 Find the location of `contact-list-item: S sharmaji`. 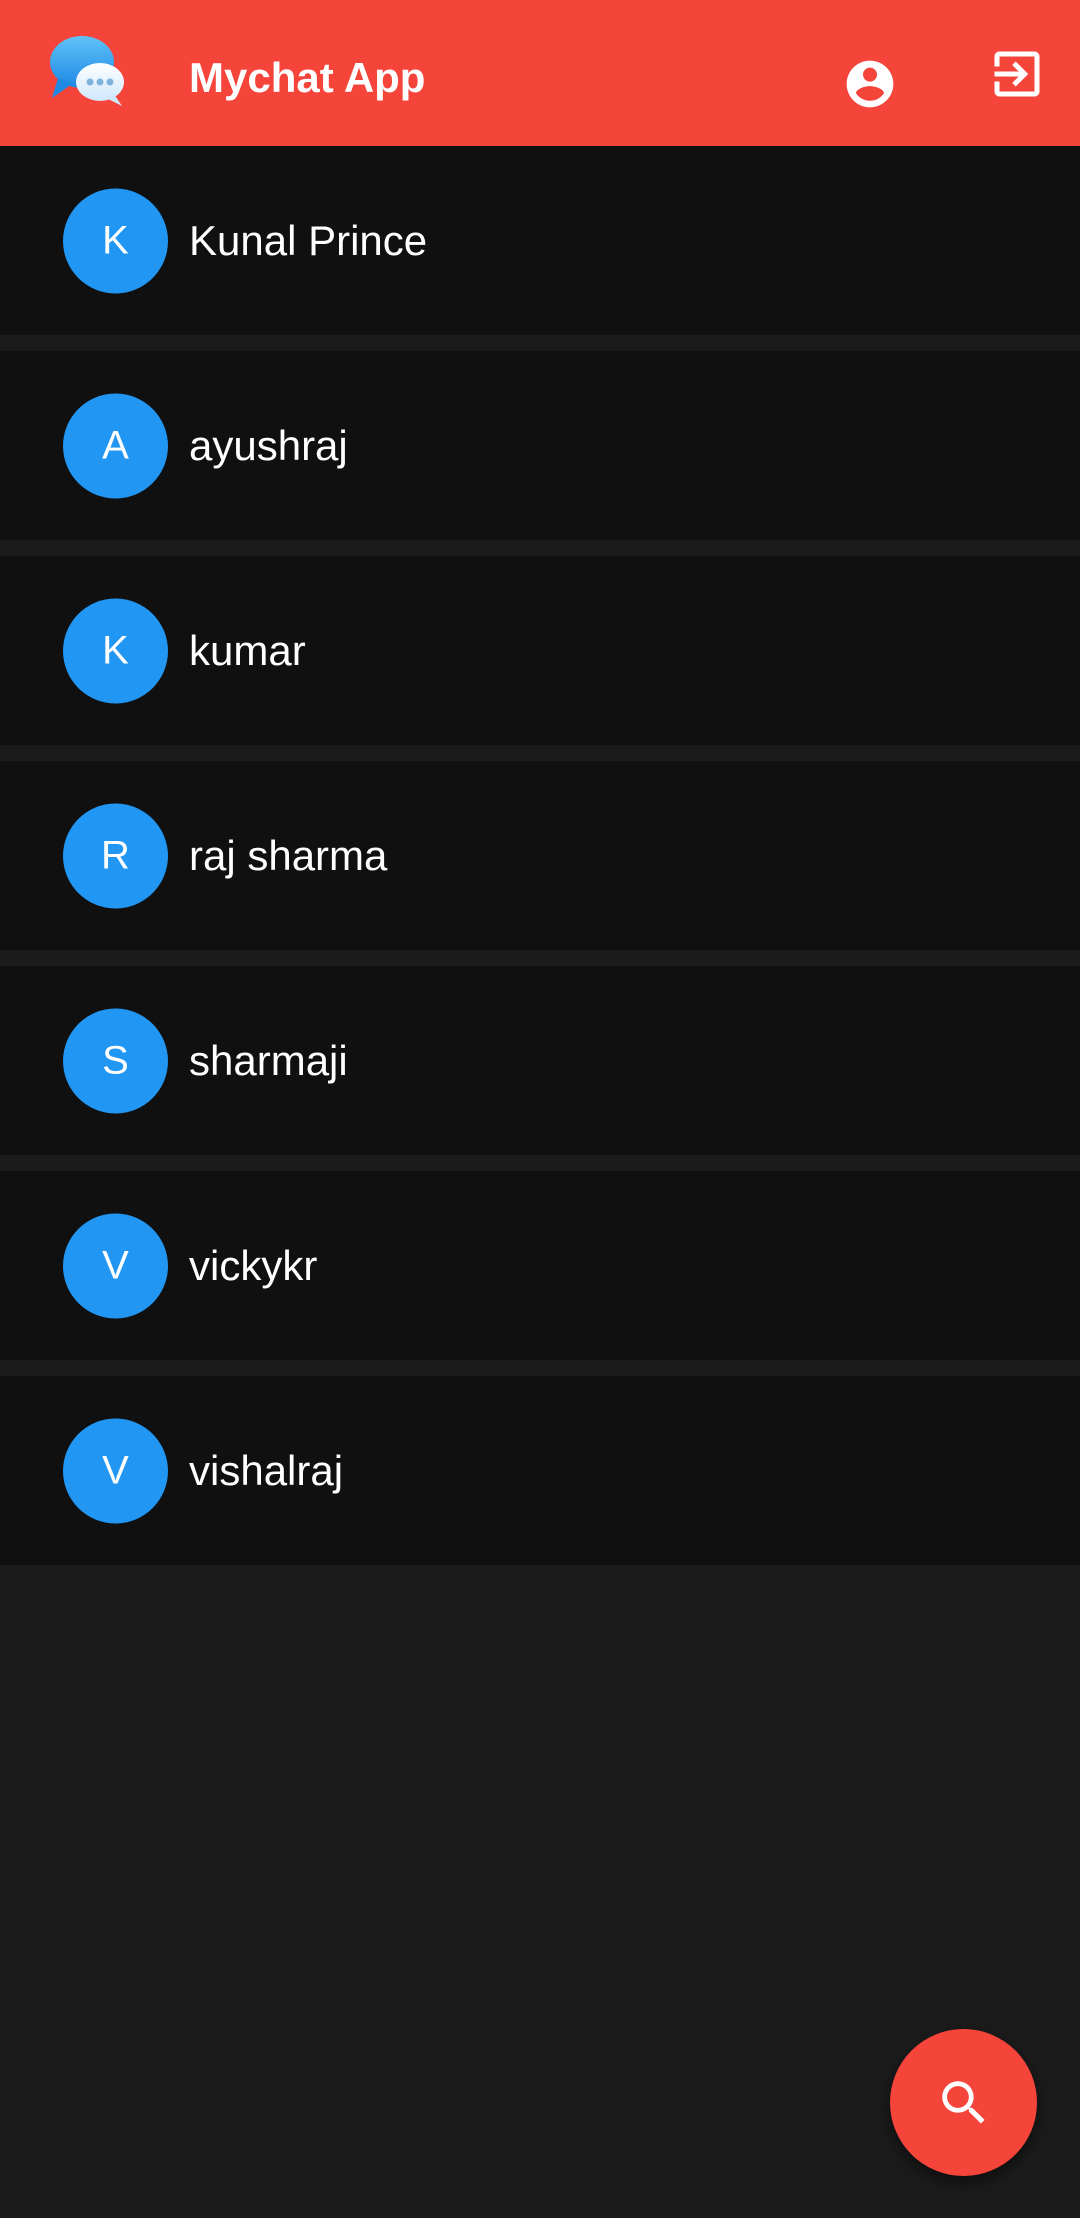

contact-list-item: S sharmaji is located at coordinates (540, 1060).